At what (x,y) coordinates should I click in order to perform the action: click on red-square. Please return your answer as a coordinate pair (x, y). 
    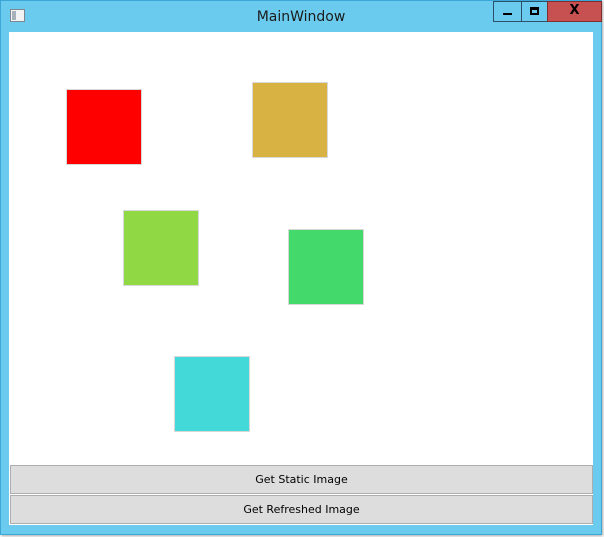
    Looking at the image, I should click on (104, 127).